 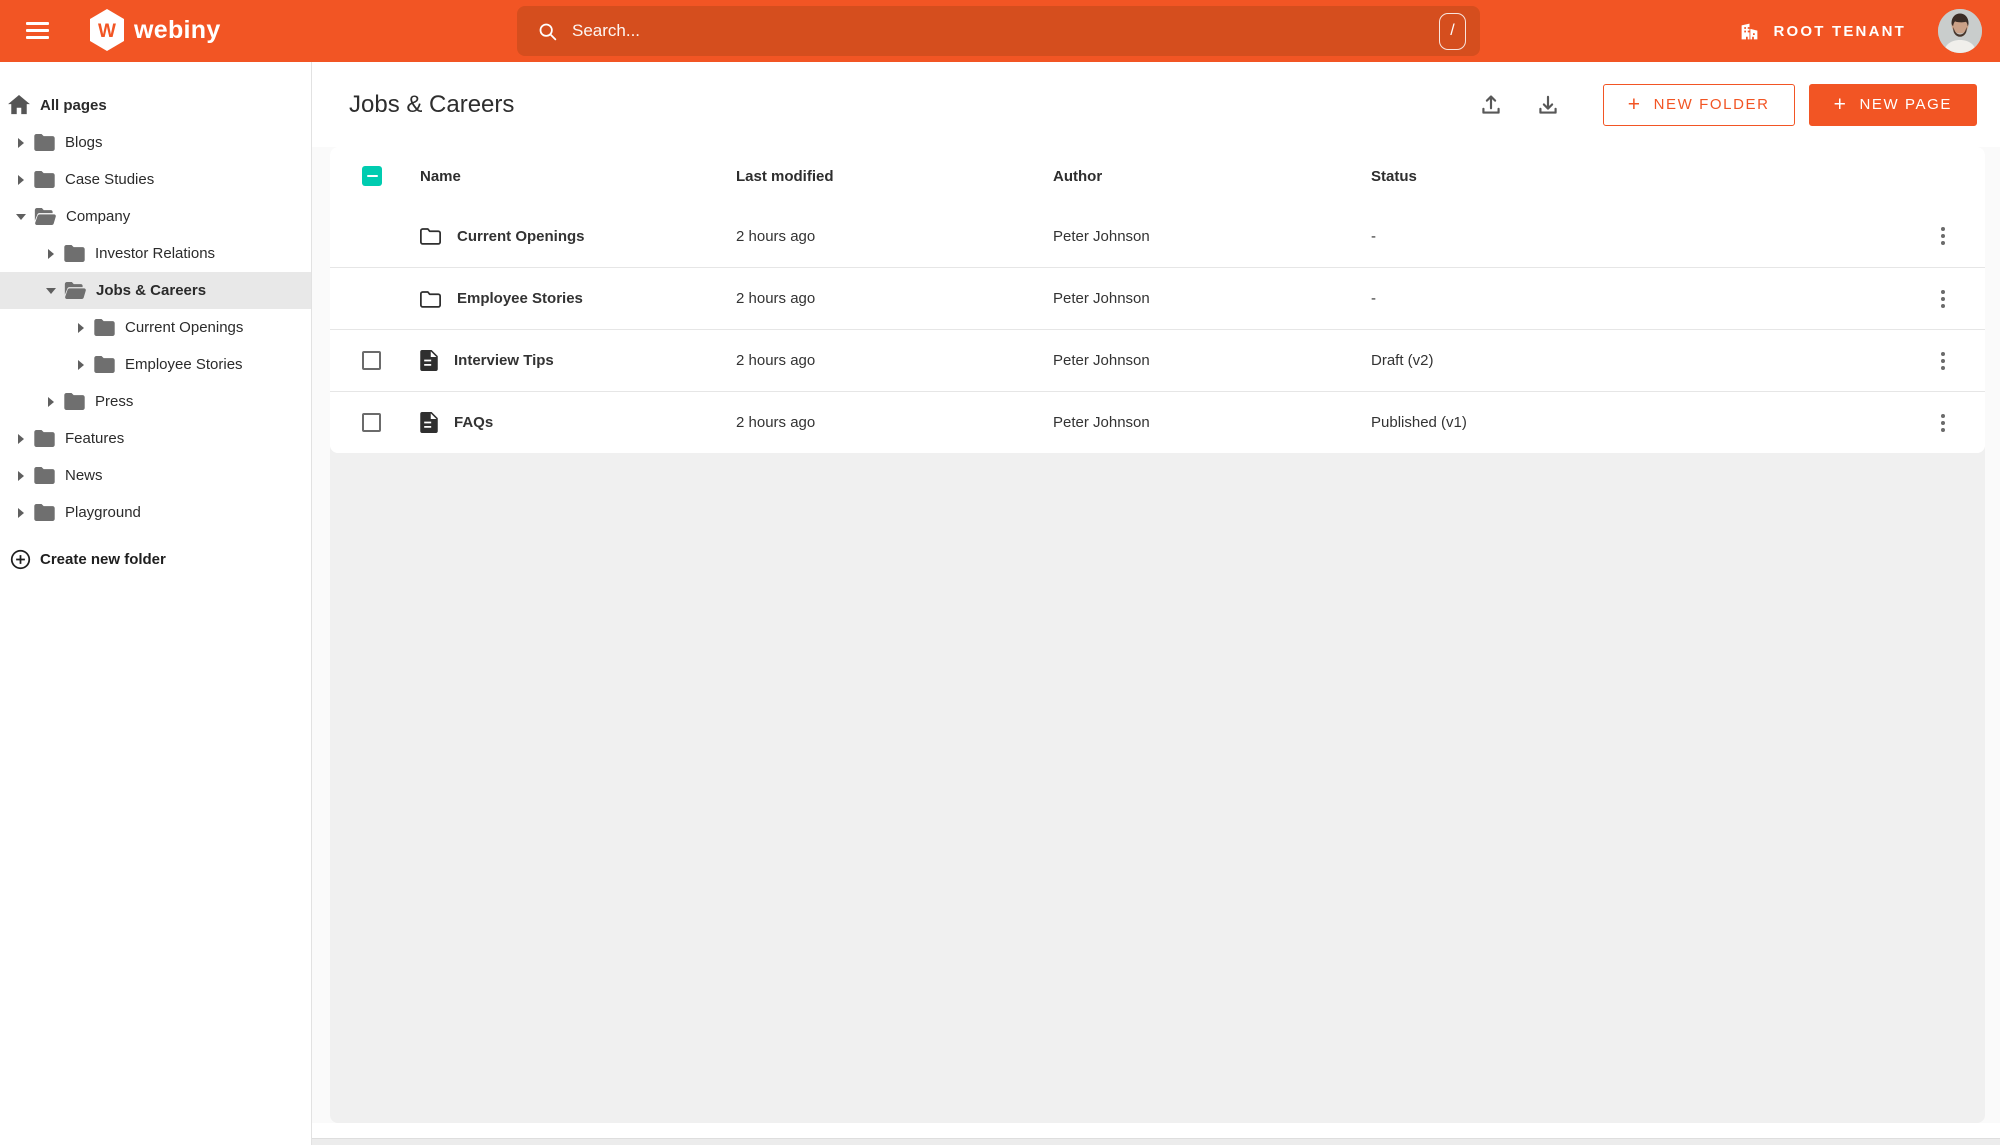 What do you see at coordinates (521, 236) in the screenshot?
I see `row-name: Current Openings` at bounding box center [521, 236].